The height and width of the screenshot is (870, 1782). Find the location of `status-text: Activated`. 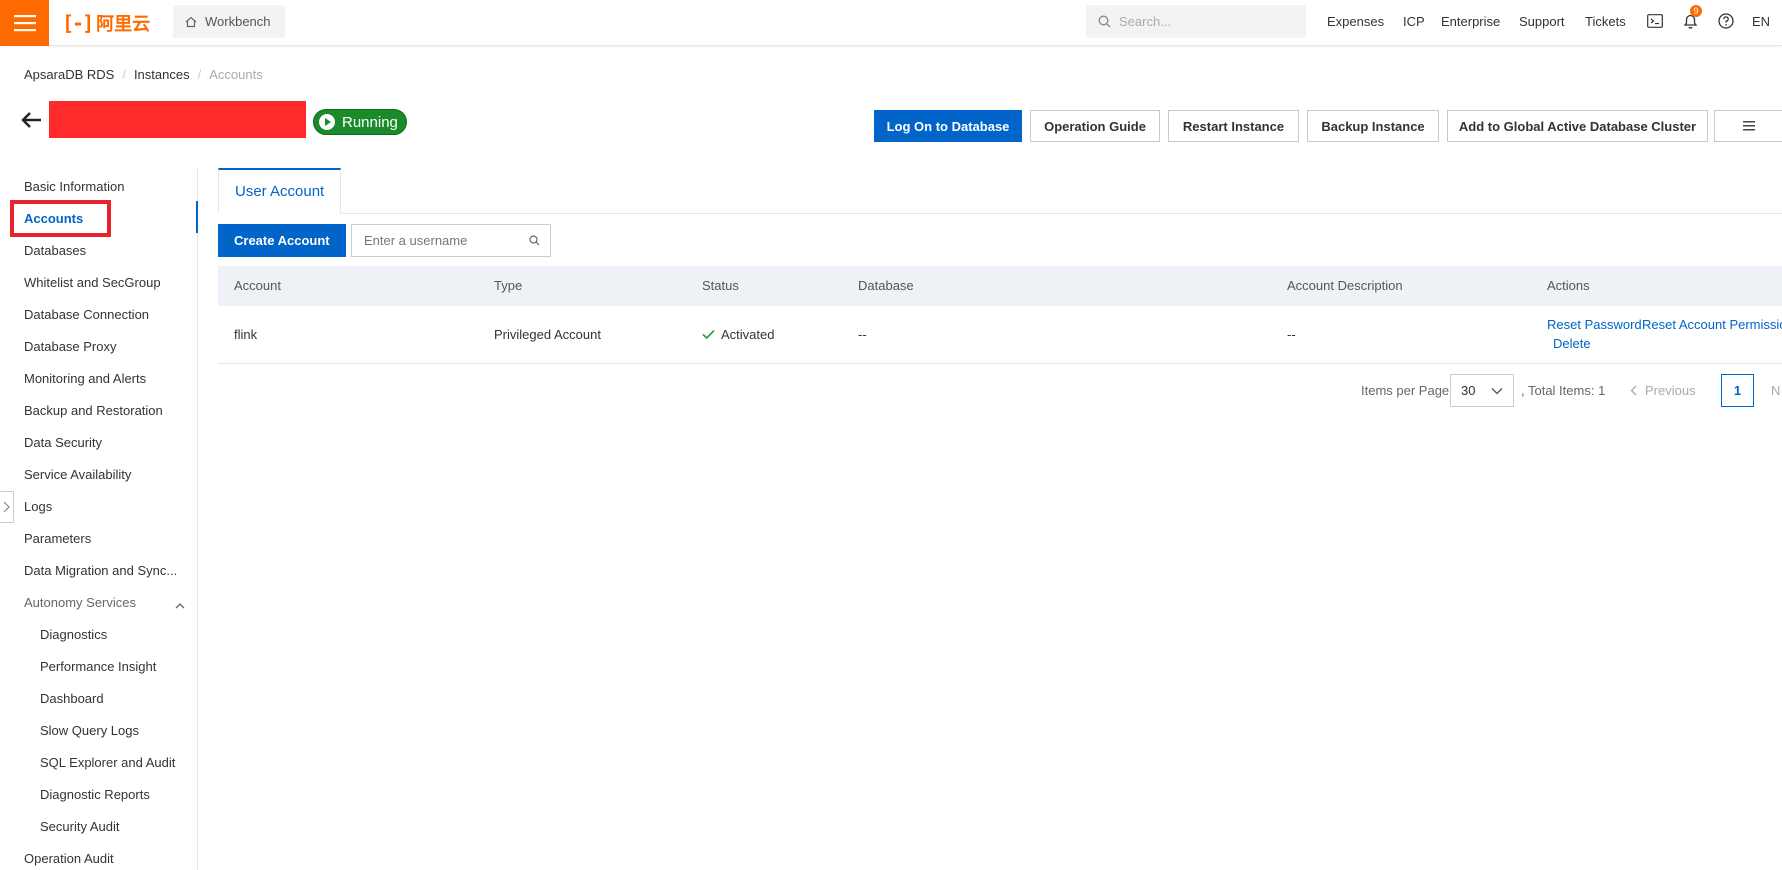

status-text: Activated is located at coordinates (748, 334).